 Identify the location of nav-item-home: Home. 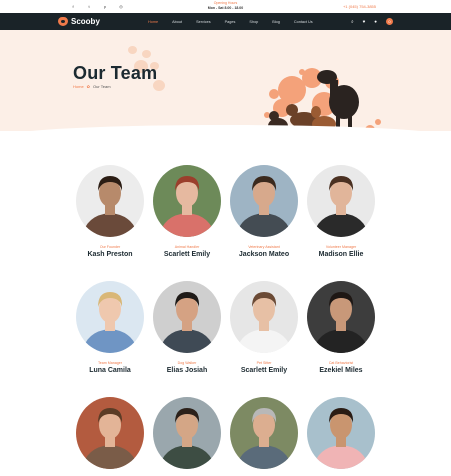
(153, 22).